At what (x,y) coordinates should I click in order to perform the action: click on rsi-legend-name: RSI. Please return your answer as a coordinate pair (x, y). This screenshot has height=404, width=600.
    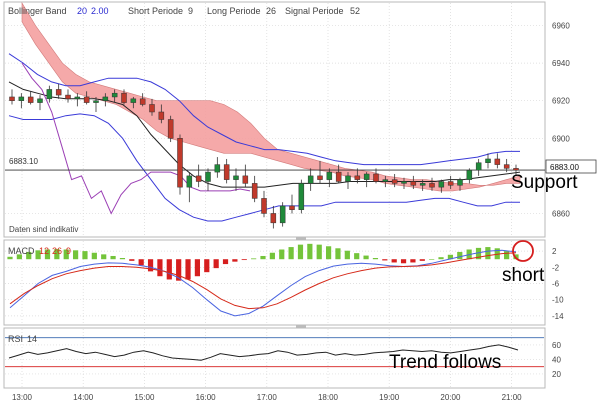
    Looking at the image, I should click on (15, 339).